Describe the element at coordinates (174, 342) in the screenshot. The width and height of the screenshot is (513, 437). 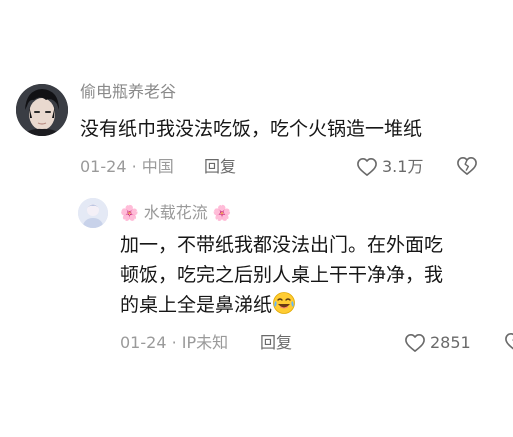
I see `comment-date-location: 01-24 · IP未知` at that location.